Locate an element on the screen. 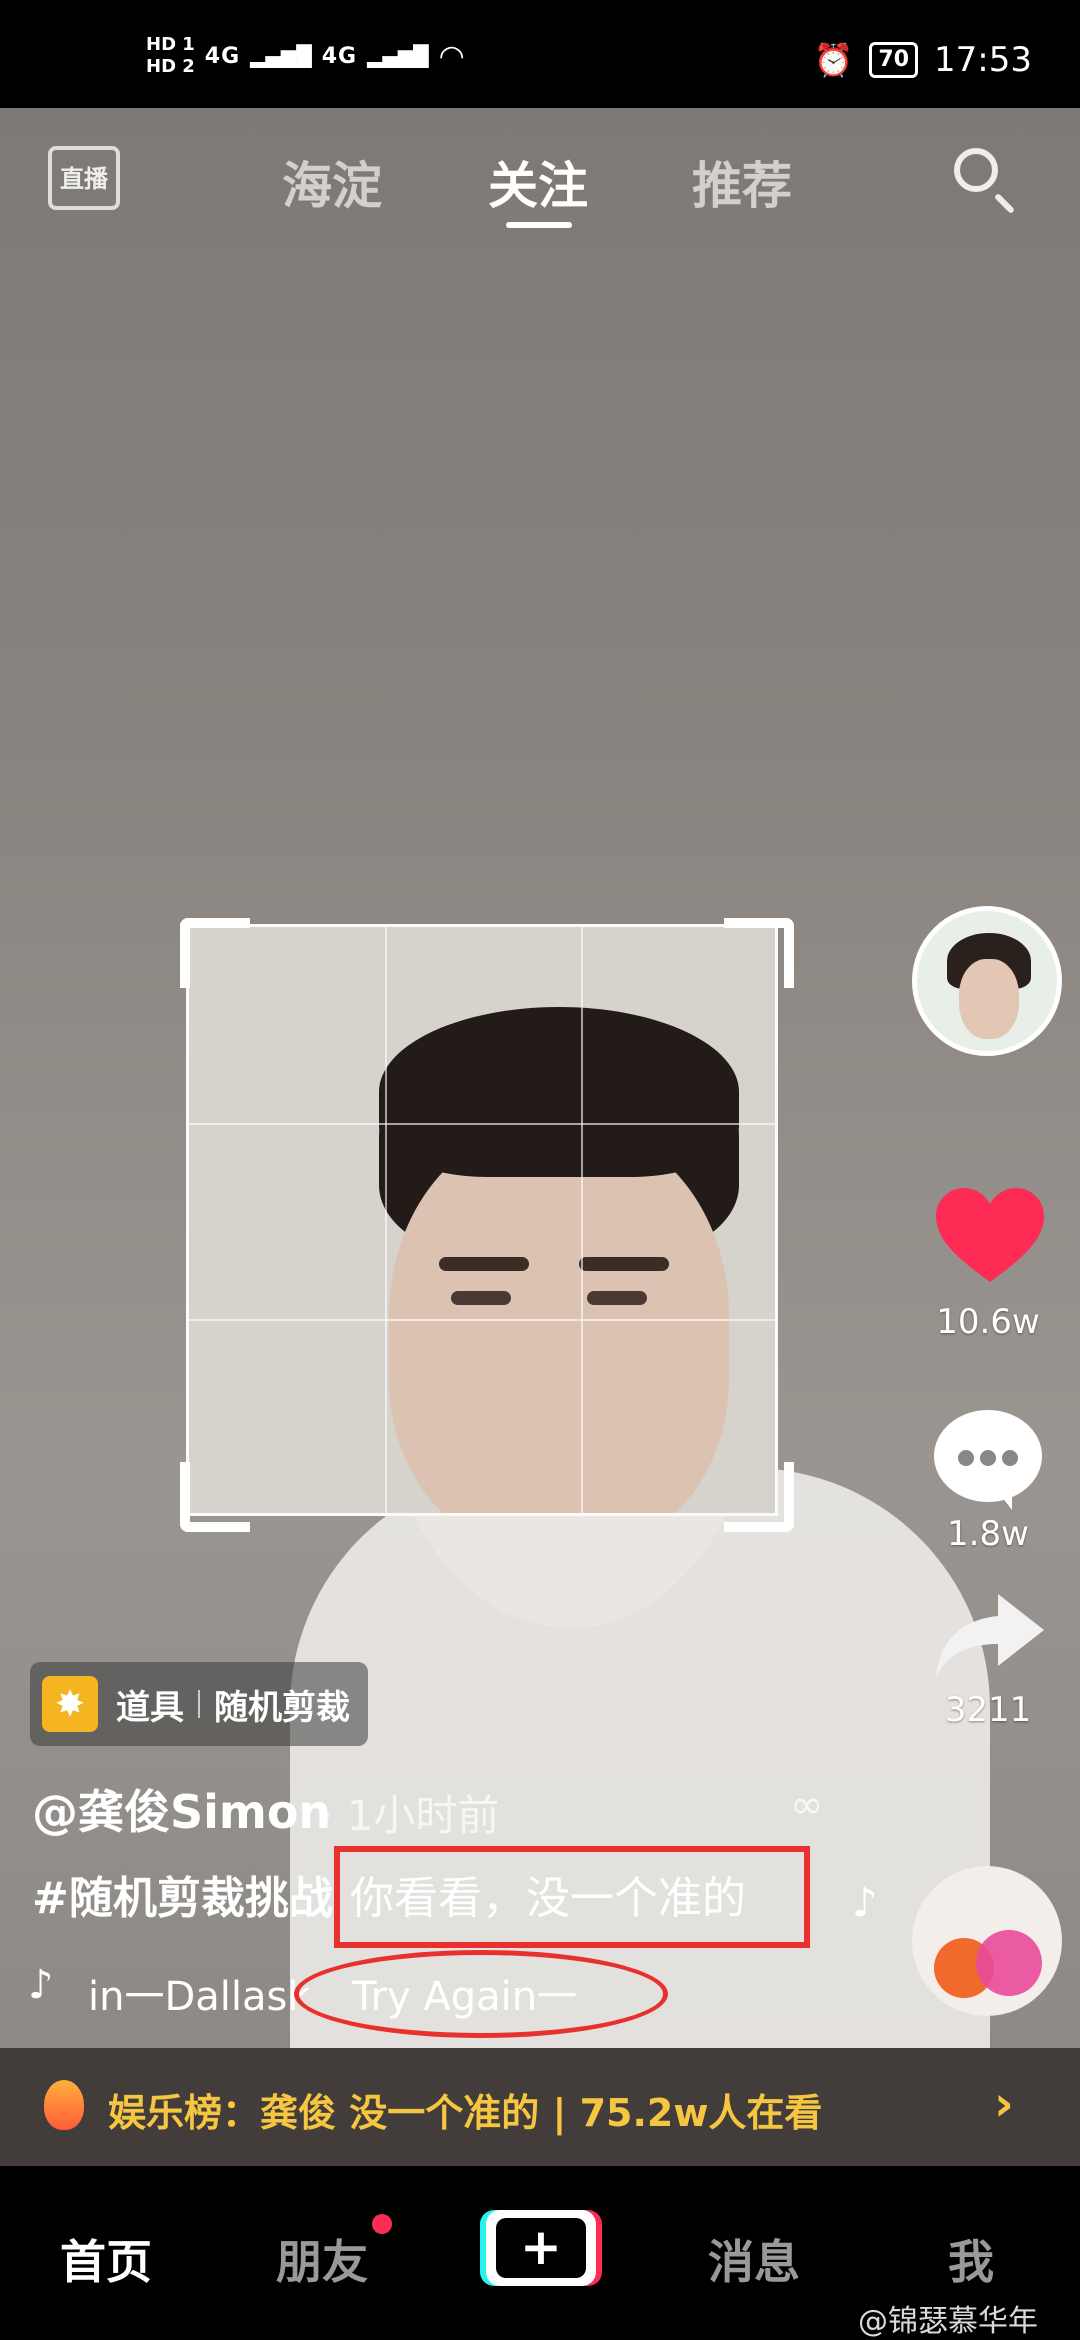 This screenshot has height=2340, width=1080. like-heart-icon is located at coordinates (990, 1236).